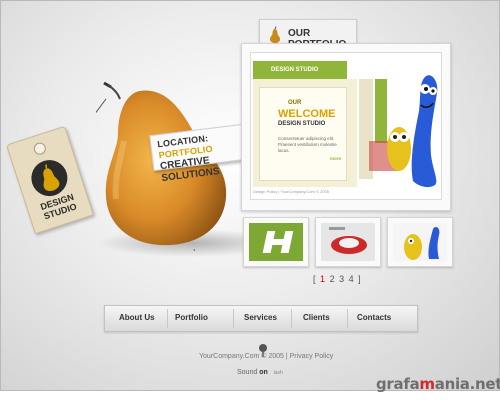  Describe the element at coordinates (342, 279) in the screenshot. I see `page-link-3: 3` at that location.